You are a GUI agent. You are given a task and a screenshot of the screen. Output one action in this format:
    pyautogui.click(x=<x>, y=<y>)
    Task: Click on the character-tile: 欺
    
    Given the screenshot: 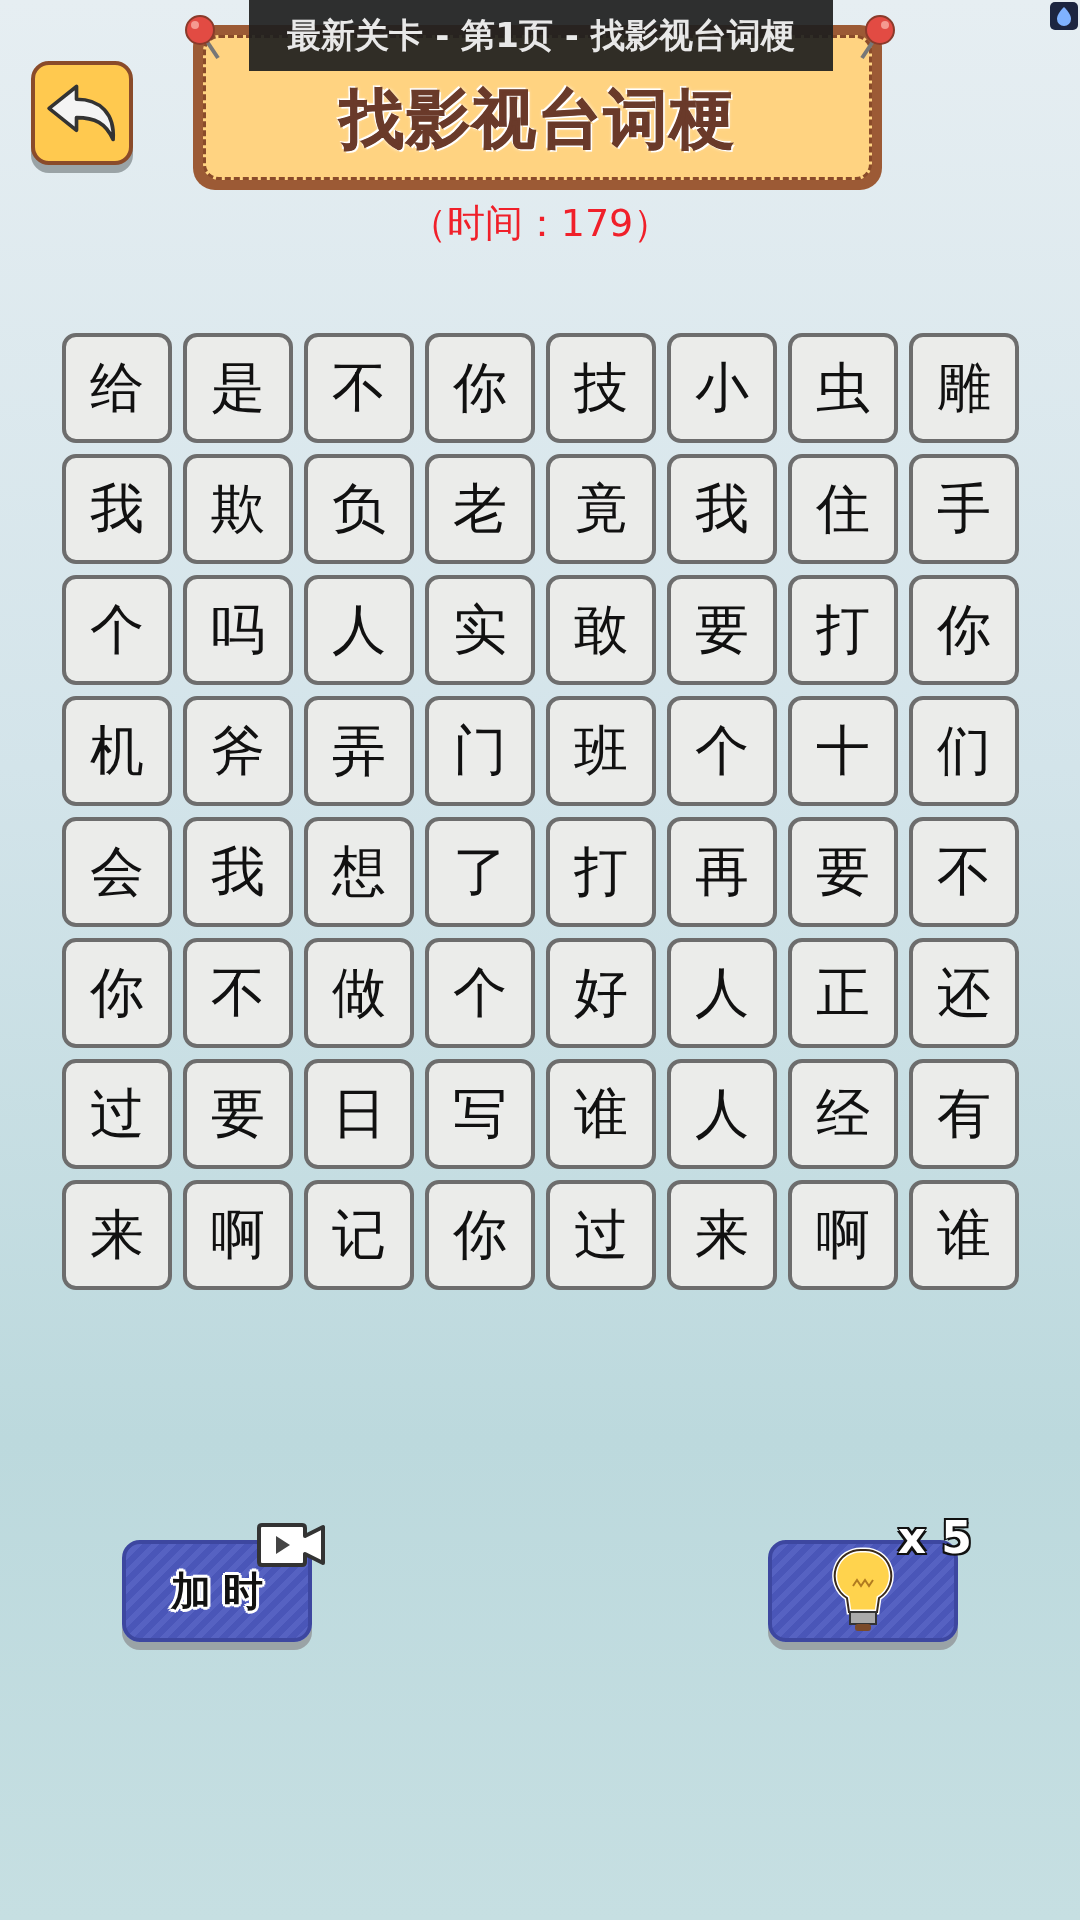 What is the action you would take?
    pyautogui.click(x=237, y=509)
    